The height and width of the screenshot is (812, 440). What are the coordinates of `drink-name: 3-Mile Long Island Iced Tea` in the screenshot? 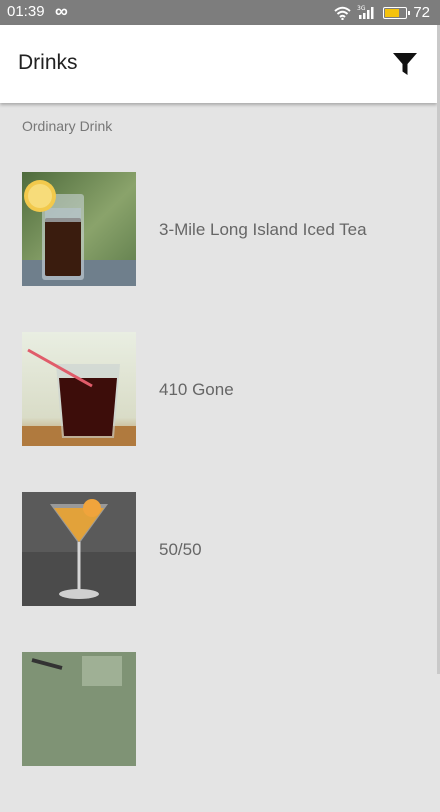 It's located at (263, 229).